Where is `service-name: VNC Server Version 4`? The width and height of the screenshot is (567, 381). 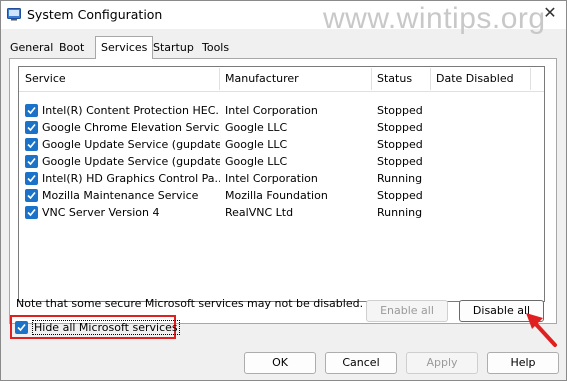
service-name: VNC Server Version 4 is located at coordinates (101, 212).